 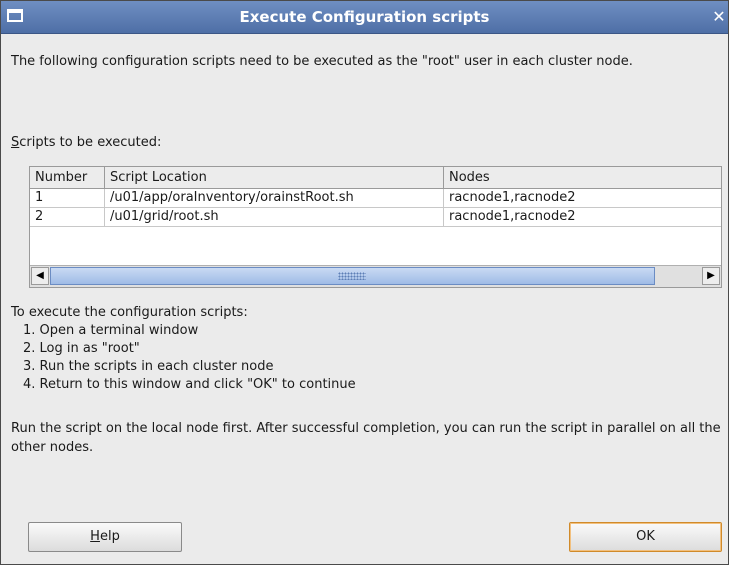 What do you see at coordinates (582, 177) in the screenshot?
I see `column-header-nodes: Nodes` at bounding box center [582, 177].